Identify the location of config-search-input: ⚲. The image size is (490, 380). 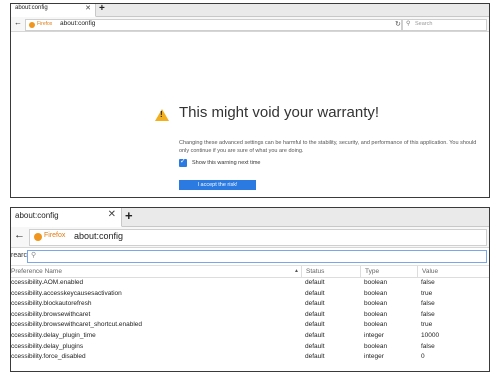
(257, 256).